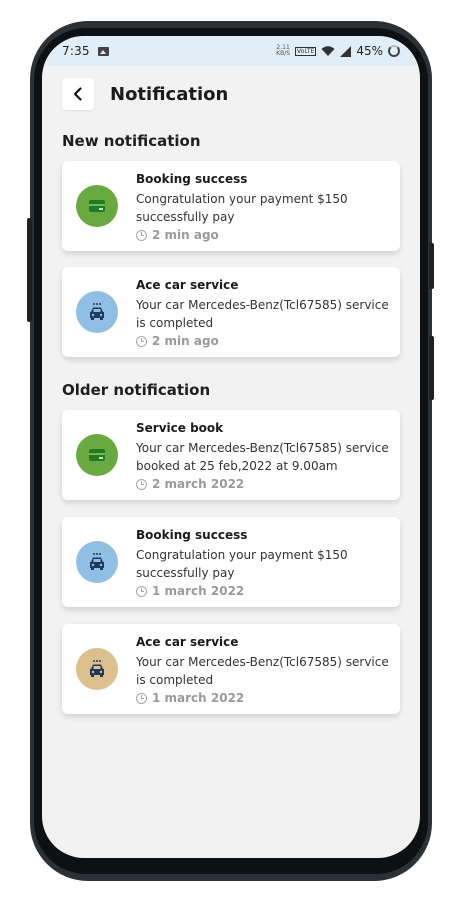 This screenshot has width=460, height=900. I want to click on battery-icon, so click(394, 51).